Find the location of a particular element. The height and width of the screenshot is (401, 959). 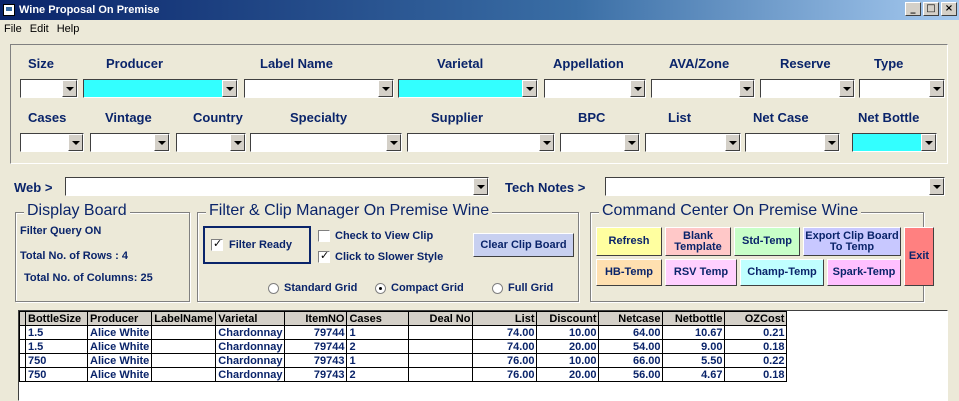

full-grid-option: Full Grid is located at coordinates (522, 288).